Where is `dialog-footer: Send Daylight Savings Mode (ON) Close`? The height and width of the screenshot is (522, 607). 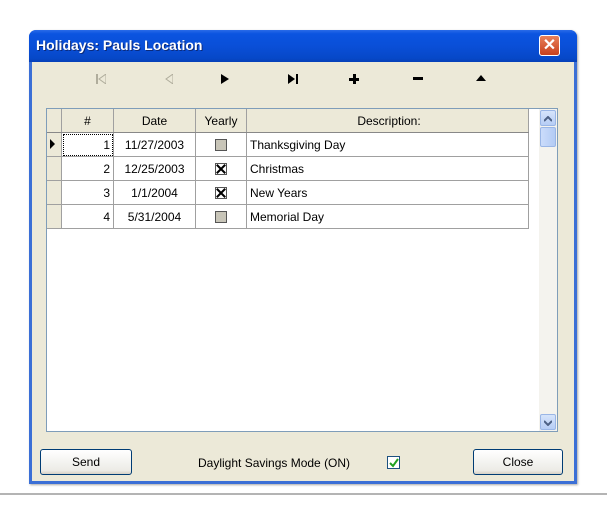
dialog-footer: Send Daylight Savings Mode (ON) Close is located at coordinates (303, 462).